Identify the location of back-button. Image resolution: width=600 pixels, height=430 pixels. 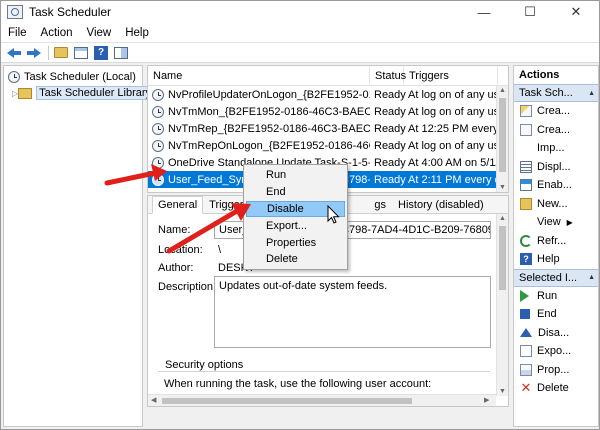
(14, 53).